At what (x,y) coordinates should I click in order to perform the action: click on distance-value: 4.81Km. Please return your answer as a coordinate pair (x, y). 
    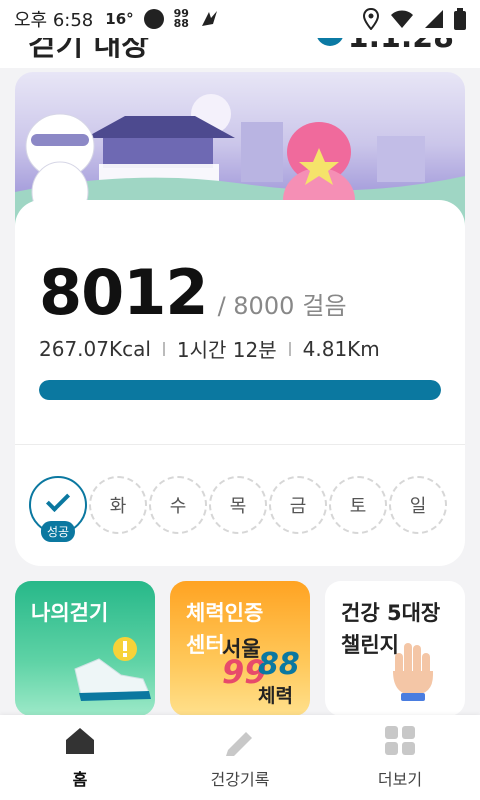
    Looking at the image, I should click on (341, 348).